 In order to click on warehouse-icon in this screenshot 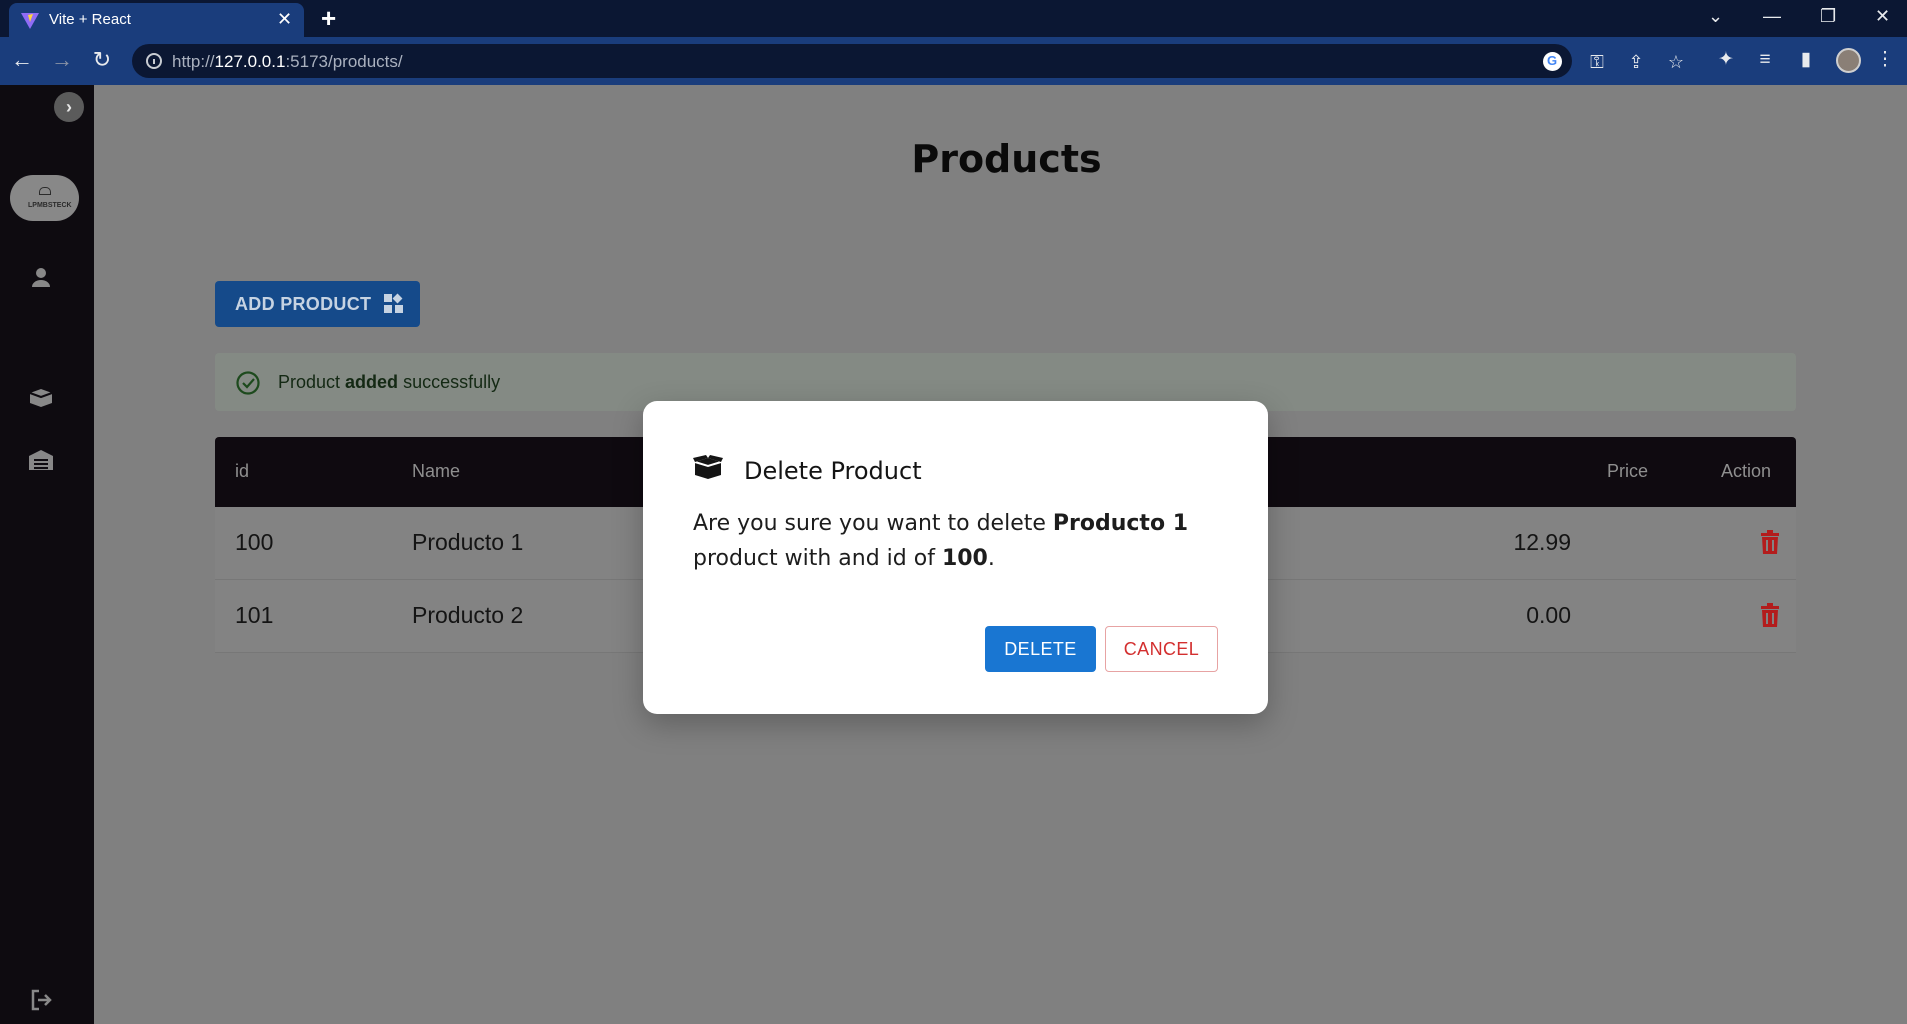, I will do `click(41, 460)`.